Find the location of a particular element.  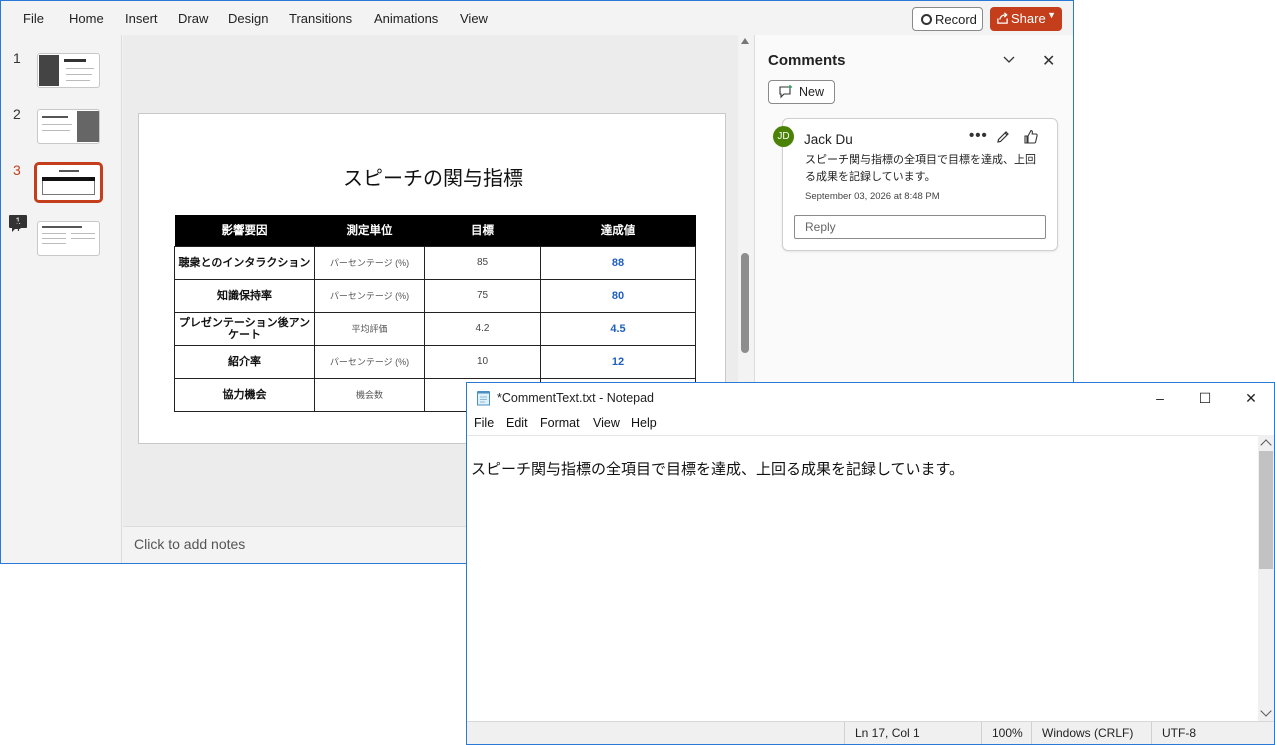

new-comment-button: New is located at coordinates (801, 92).